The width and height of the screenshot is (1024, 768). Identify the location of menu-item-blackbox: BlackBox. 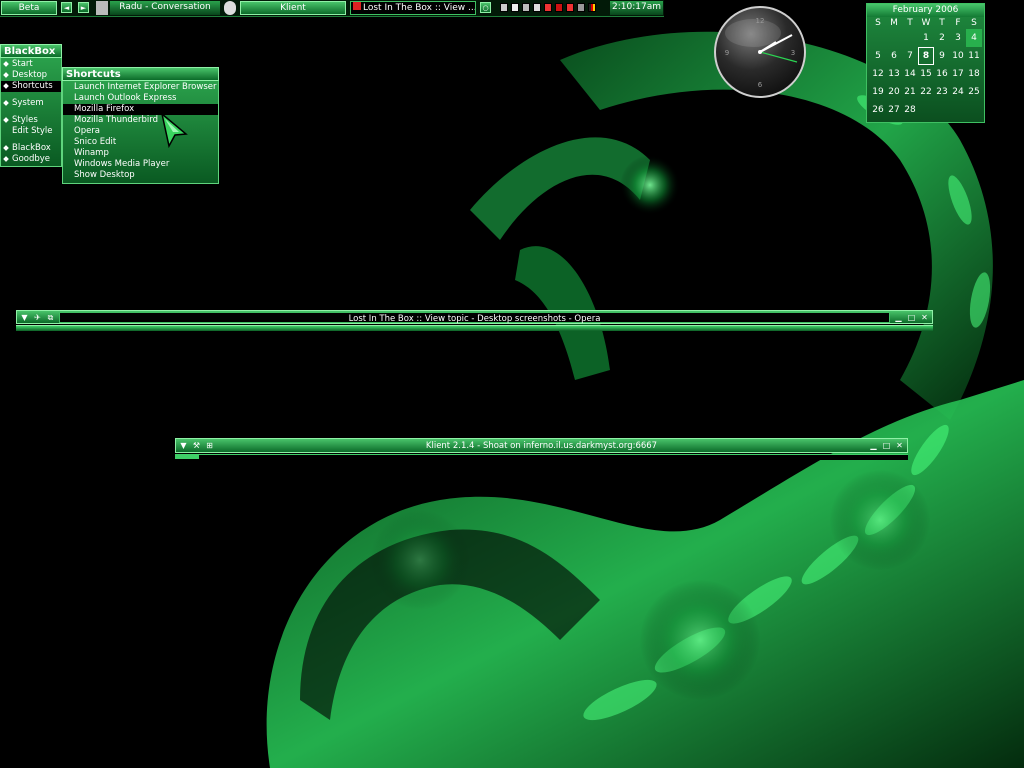
(31, 148).